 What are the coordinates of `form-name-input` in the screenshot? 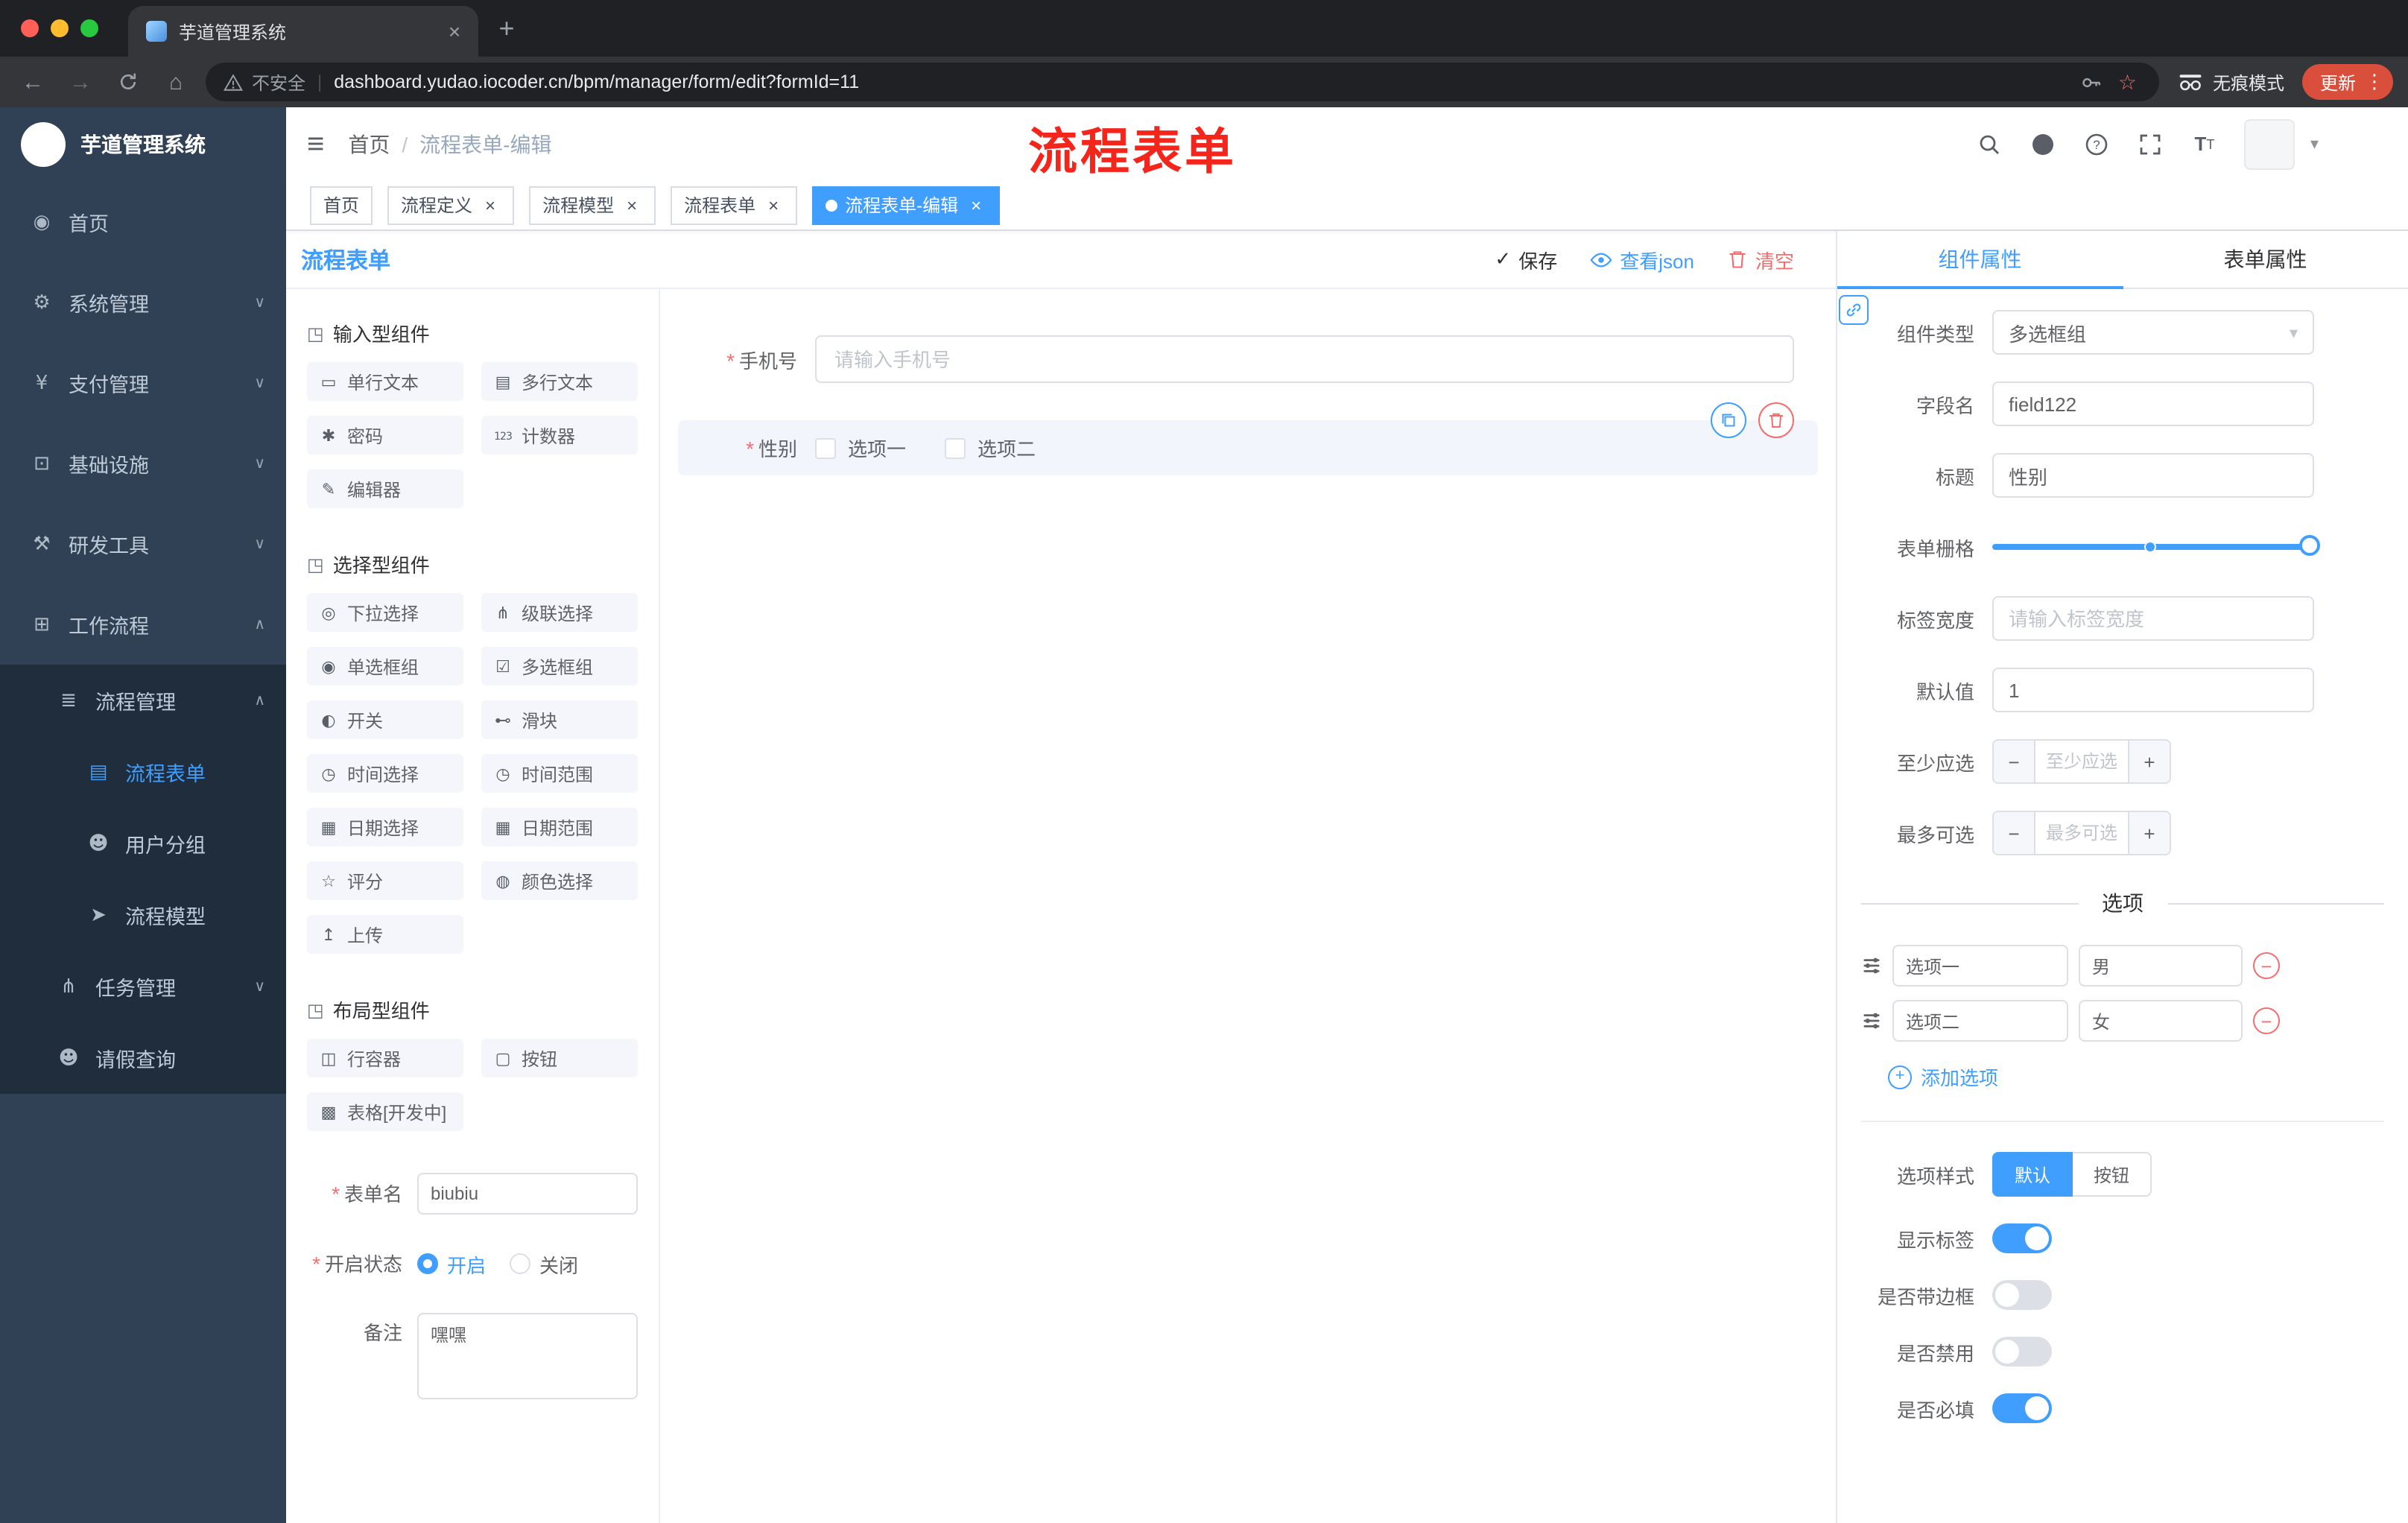 It's located at (527, 1194).